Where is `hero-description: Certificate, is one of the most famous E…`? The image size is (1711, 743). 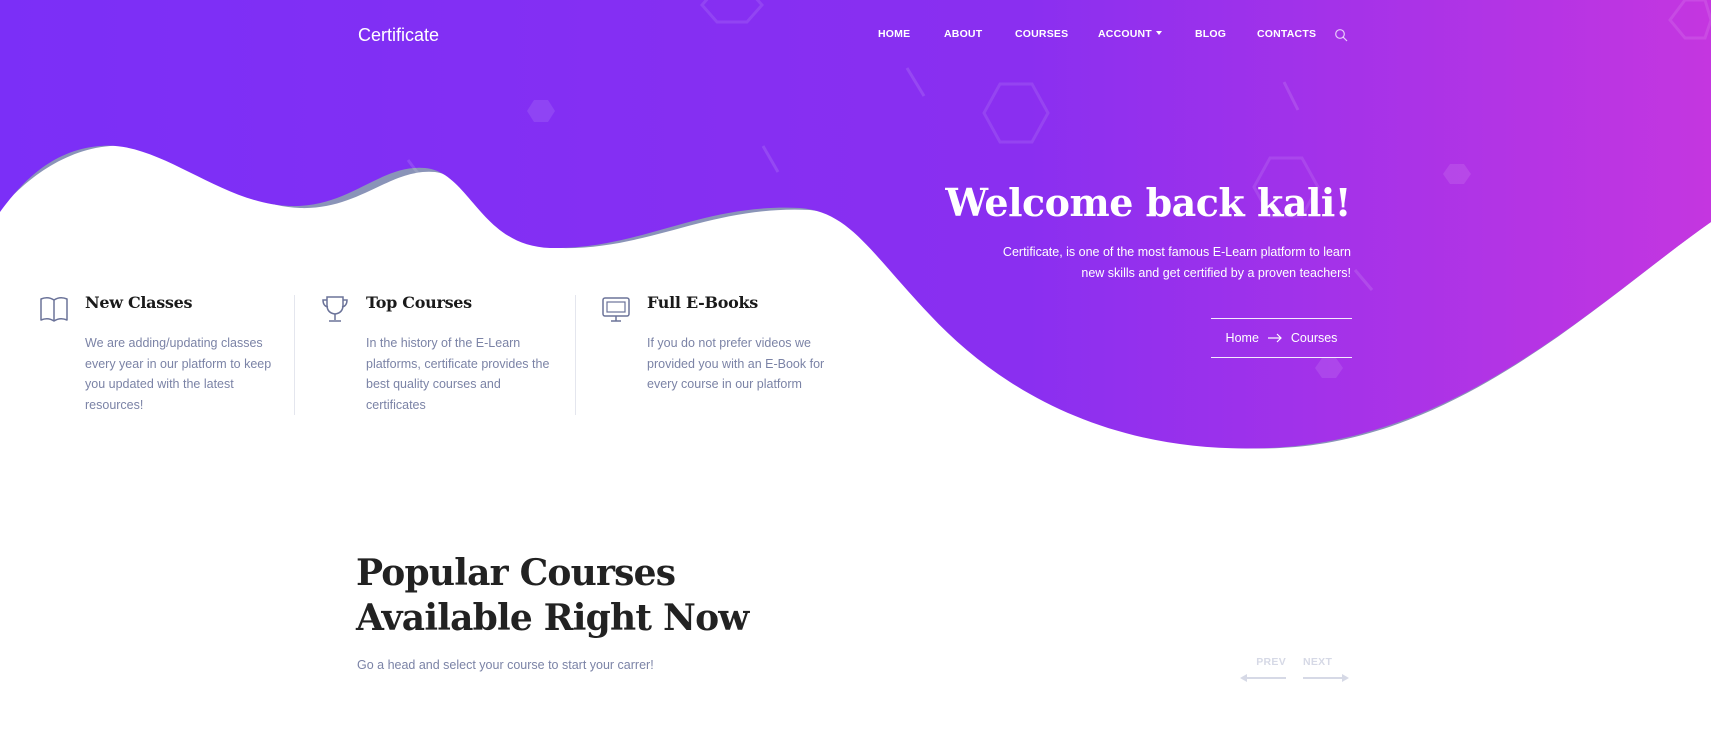
hero-description: Certificate, is one of the most famous E… is located at coordinates (1176, 262).